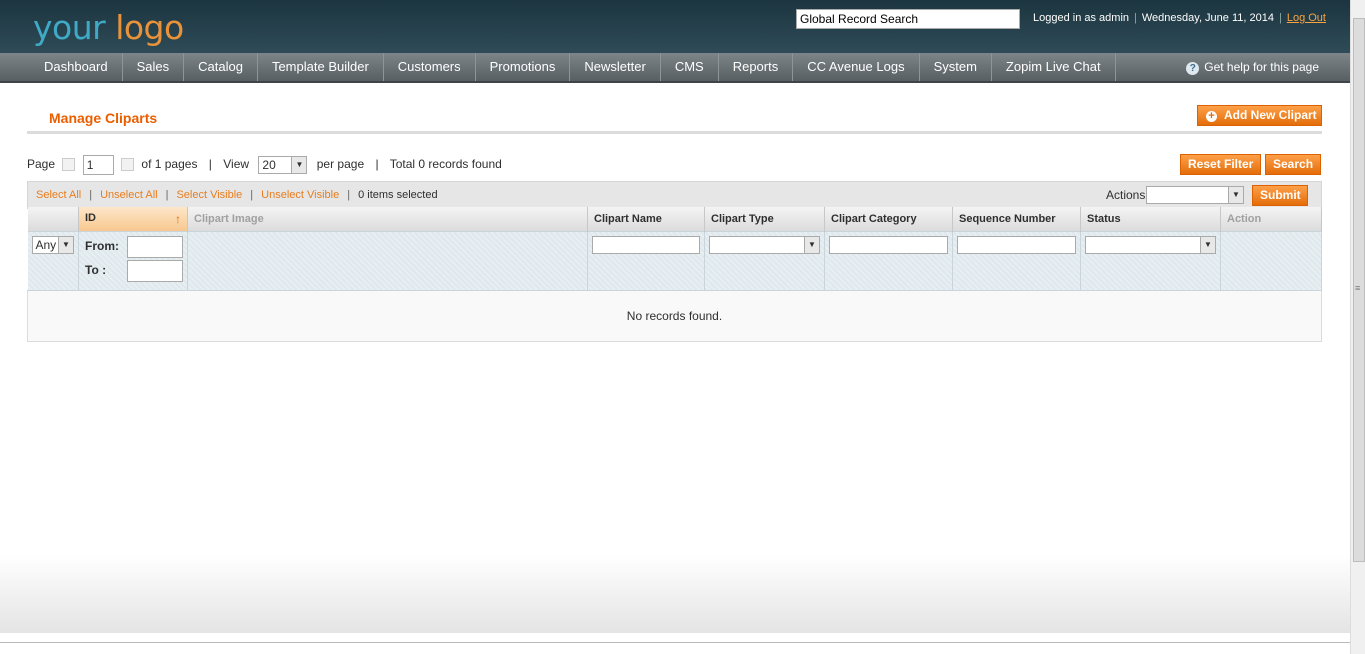  Describe the element at coordinates (1193, 68) in the screenshot. I see `help-icon: ?` at that location.